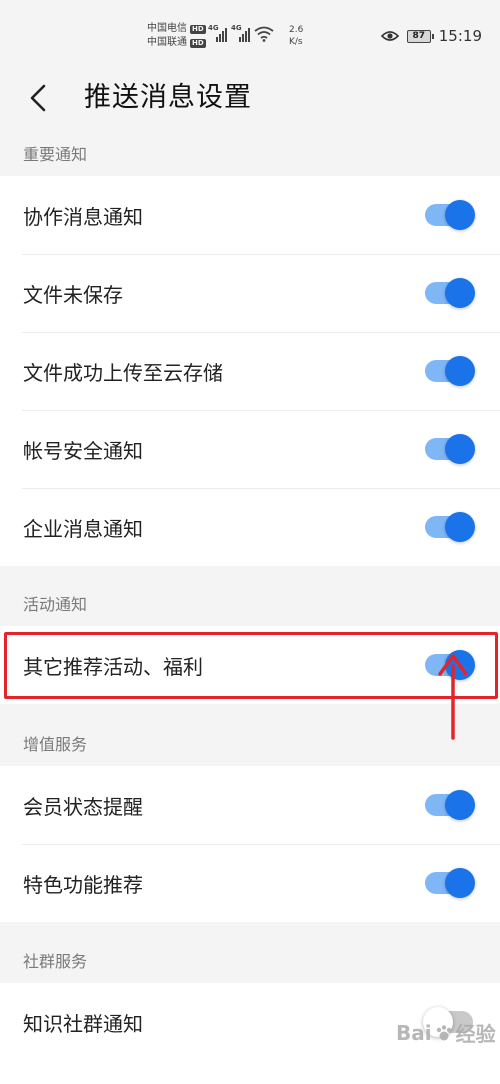 This screenshot has width=500, height=1084. What do you see at coordinates (73, 294) in the screenshot?
I see `setting-label: 文件未保存` at bounding box center [73, 294].